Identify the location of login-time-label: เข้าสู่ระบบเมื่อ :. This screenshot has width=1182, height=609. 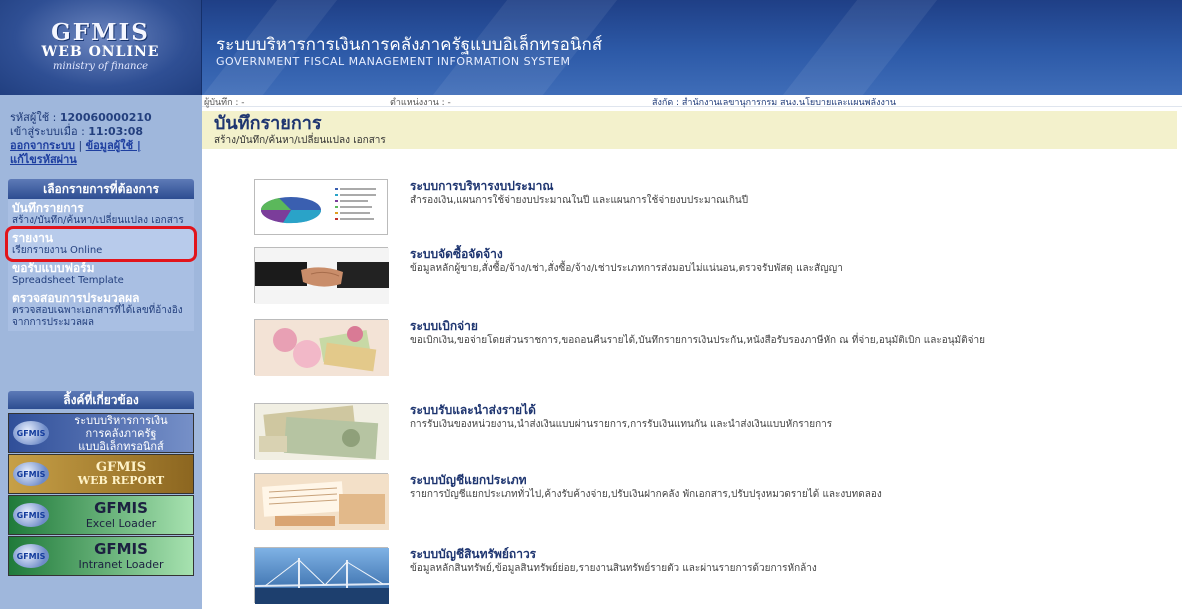
(47, 131).